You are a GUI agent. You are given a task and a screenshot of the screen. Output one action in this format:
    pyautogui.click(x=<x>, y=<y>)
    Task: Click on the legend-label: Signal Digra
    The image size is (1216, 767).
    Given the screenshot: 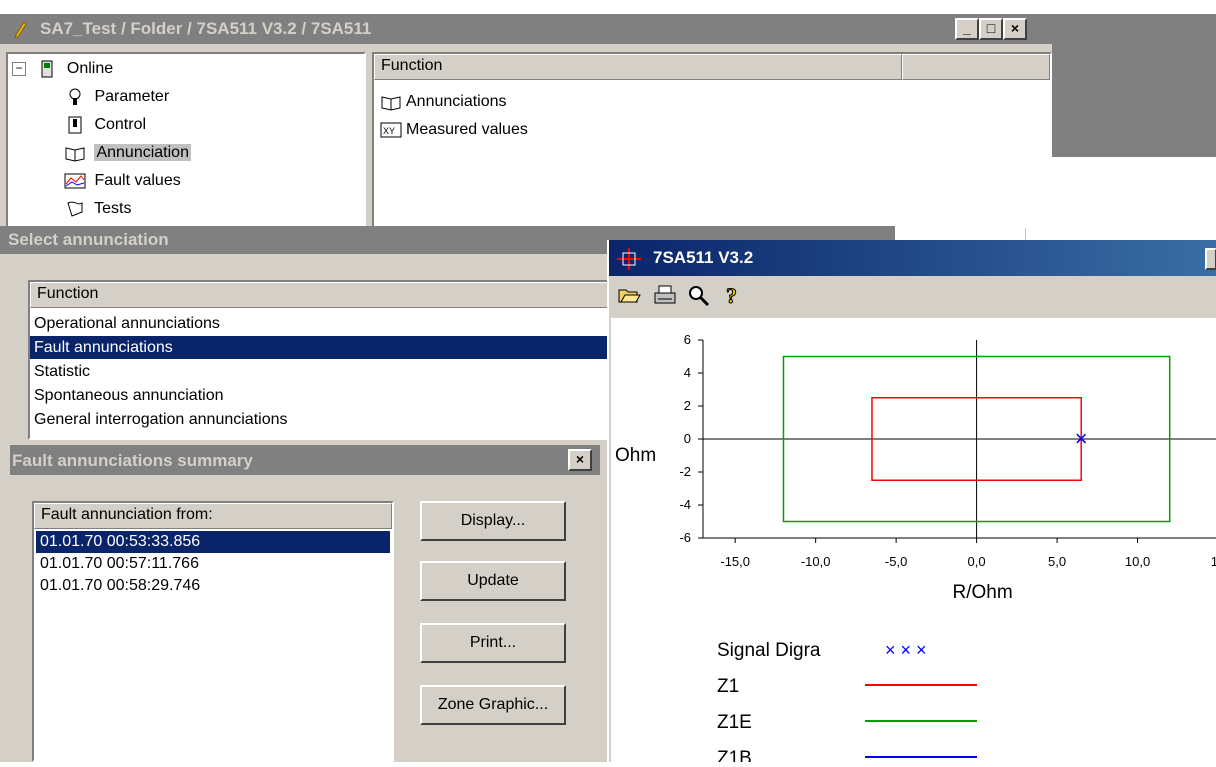 What is the action you would take?
    pyautogui.click(x=769, y=650)
    